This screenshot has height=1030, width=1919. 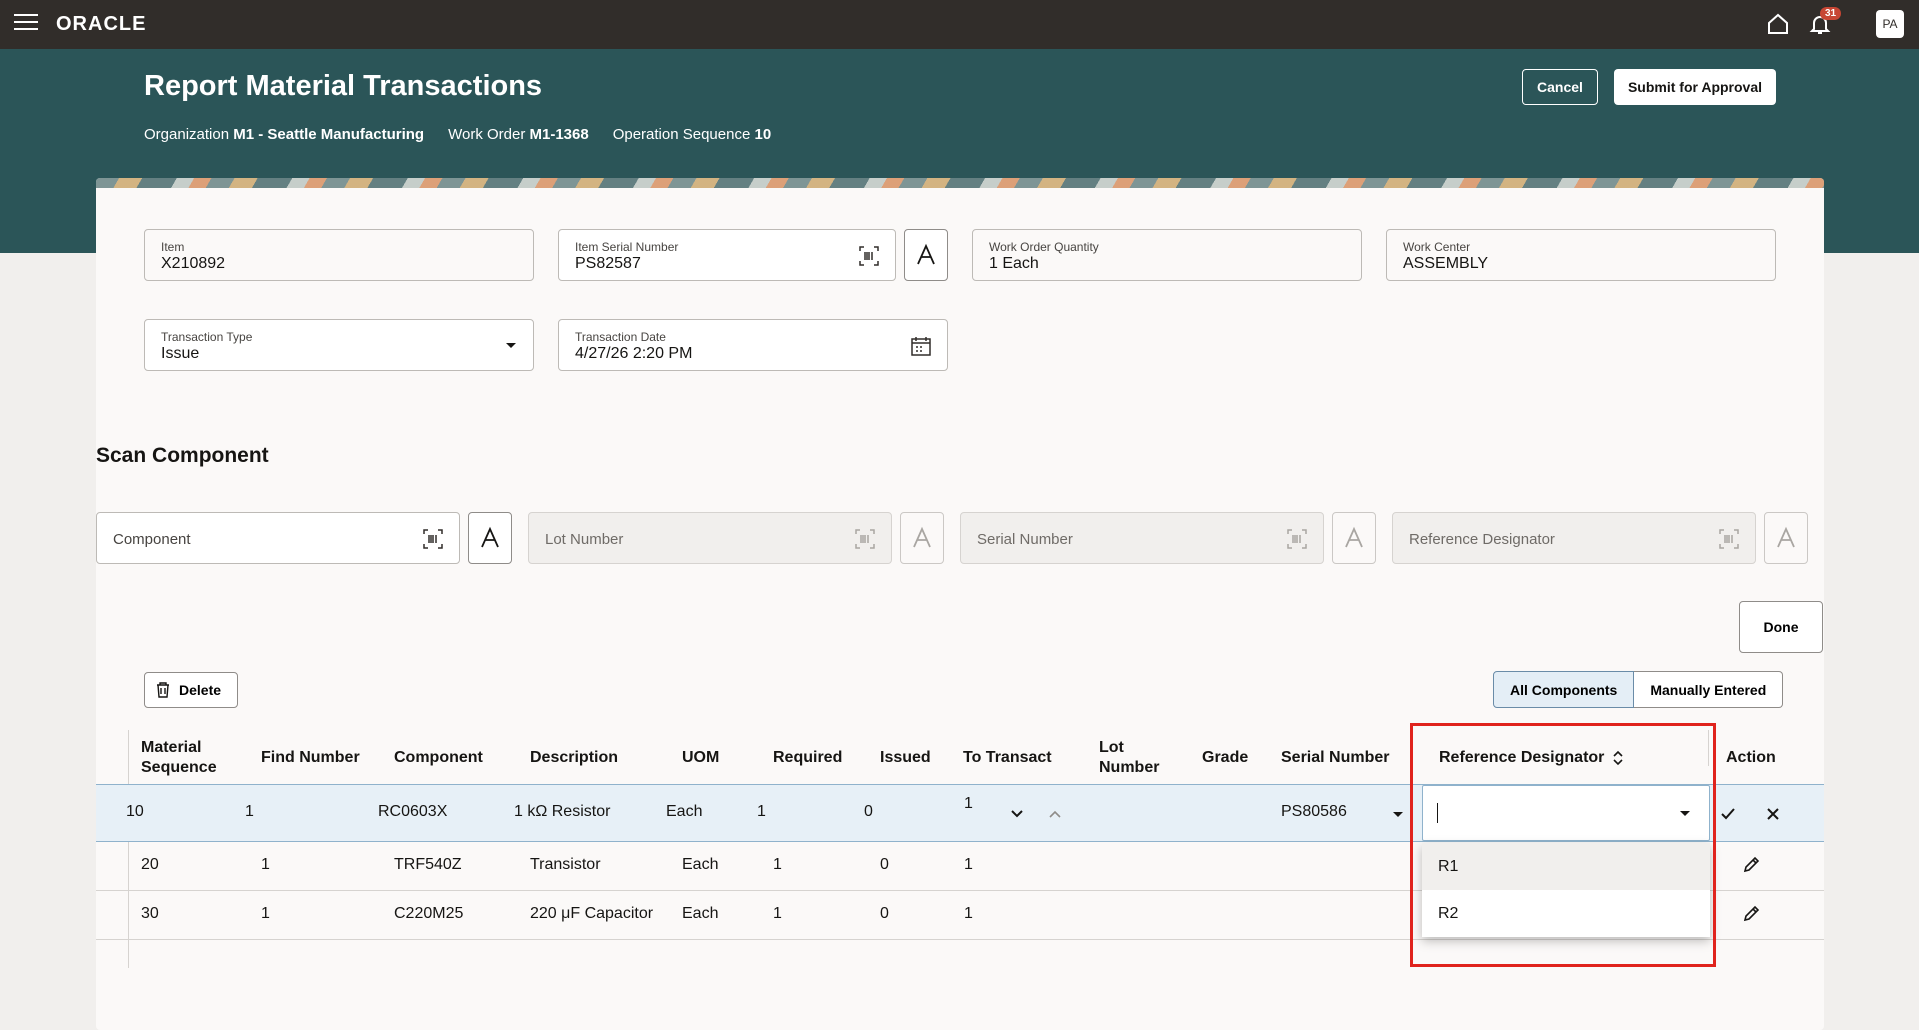 I want to click on cell-material-sequence: 30, so click(x=150, y=913).